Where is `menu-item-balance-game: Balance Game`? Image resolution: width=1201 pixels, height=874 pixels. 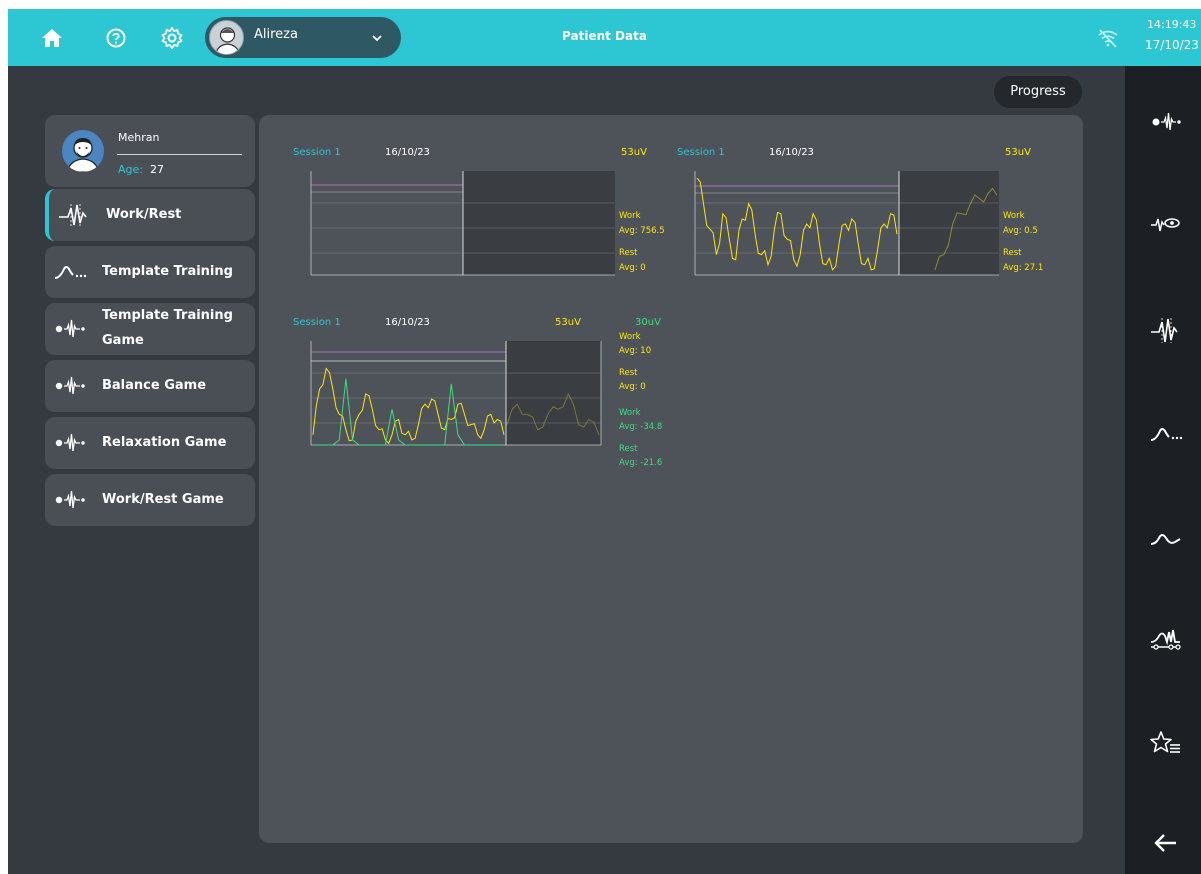
menu-item-balance-game: Balance Game is located at coordinates (150, 386).